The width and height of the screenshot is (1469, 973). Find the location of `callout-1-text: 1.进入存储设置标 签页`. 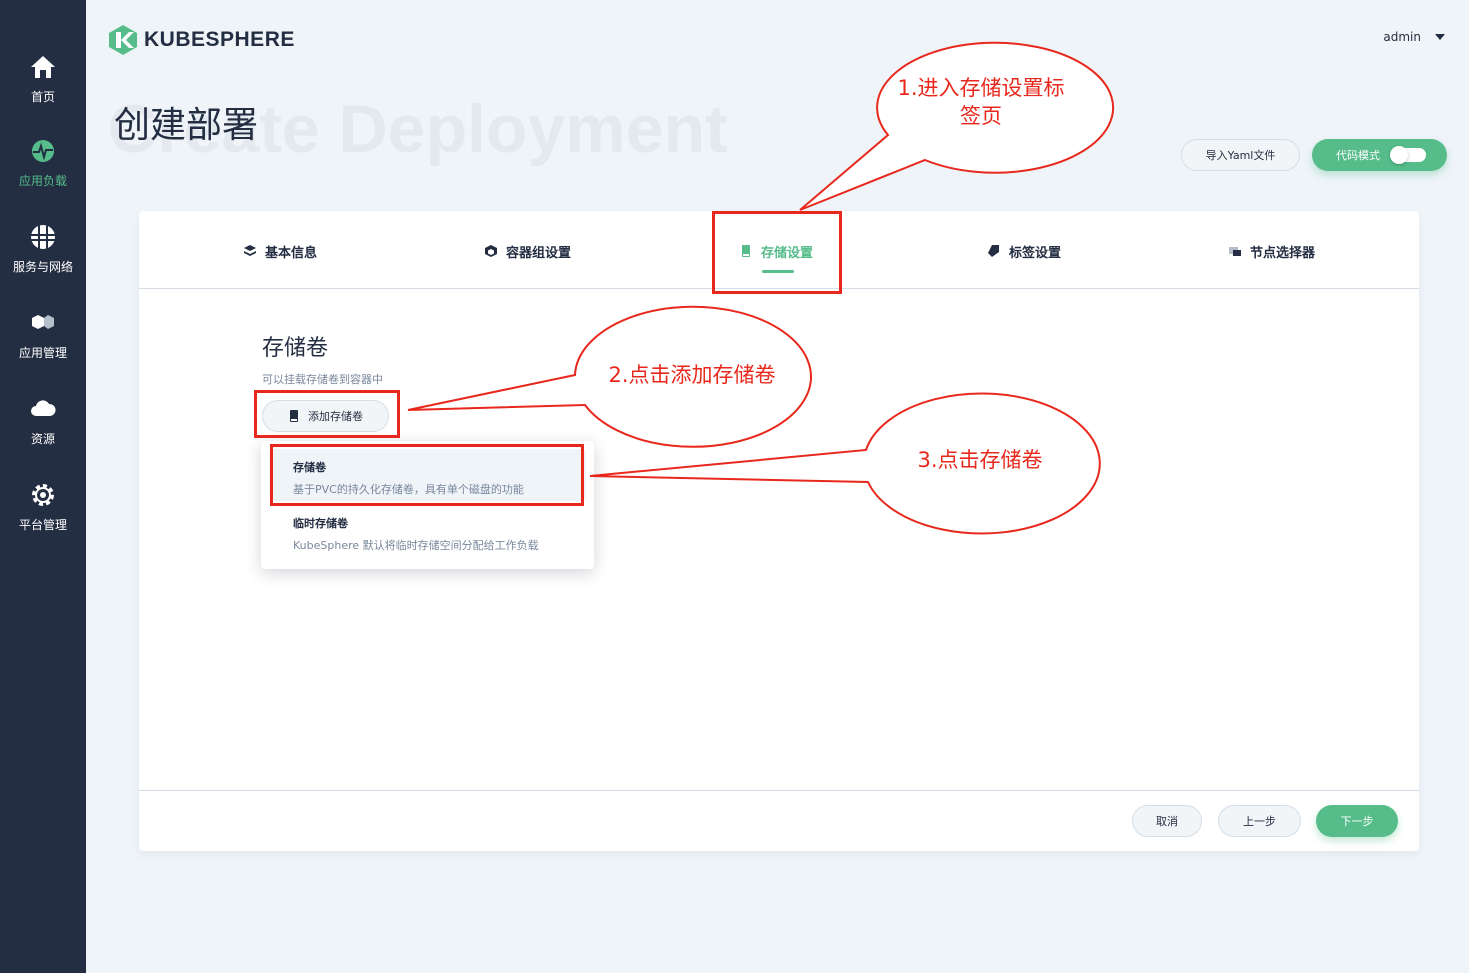

callout-1-text: 1.进入存储设置标 签页 is located at coordinates (981, 102).